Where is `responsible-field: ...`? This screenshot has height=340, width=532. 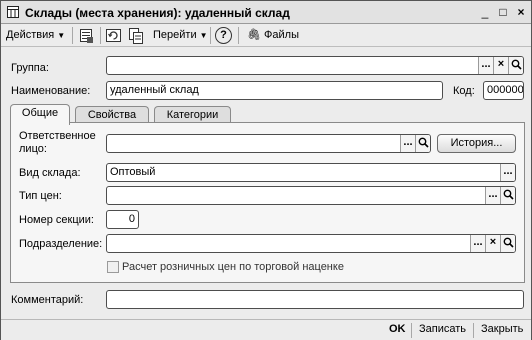
responsible-field: ... is located at coordinates (268, 143).